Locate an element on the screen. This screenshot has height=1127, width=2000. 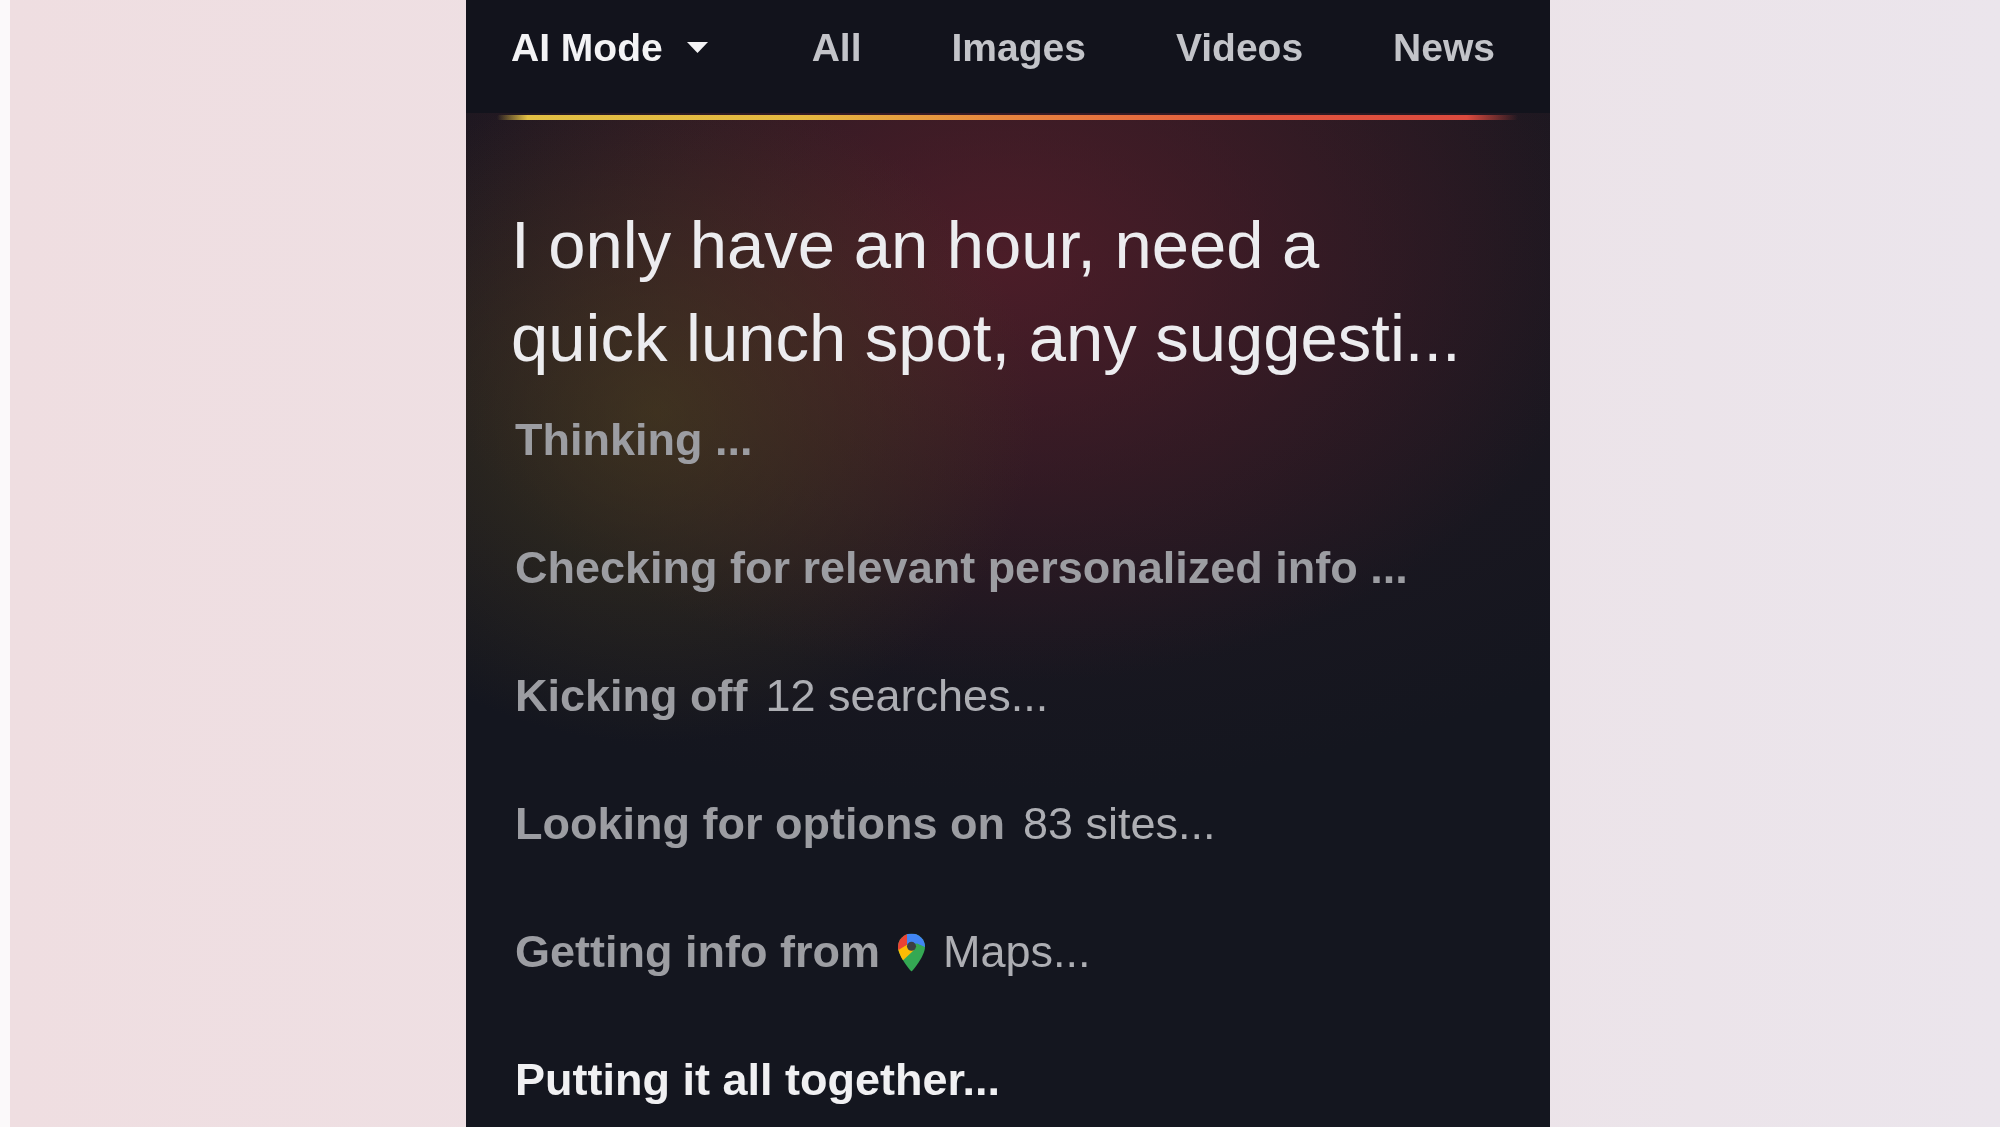
mode-dropdown-tab: AI Mode is located at coordinates (609, 47).